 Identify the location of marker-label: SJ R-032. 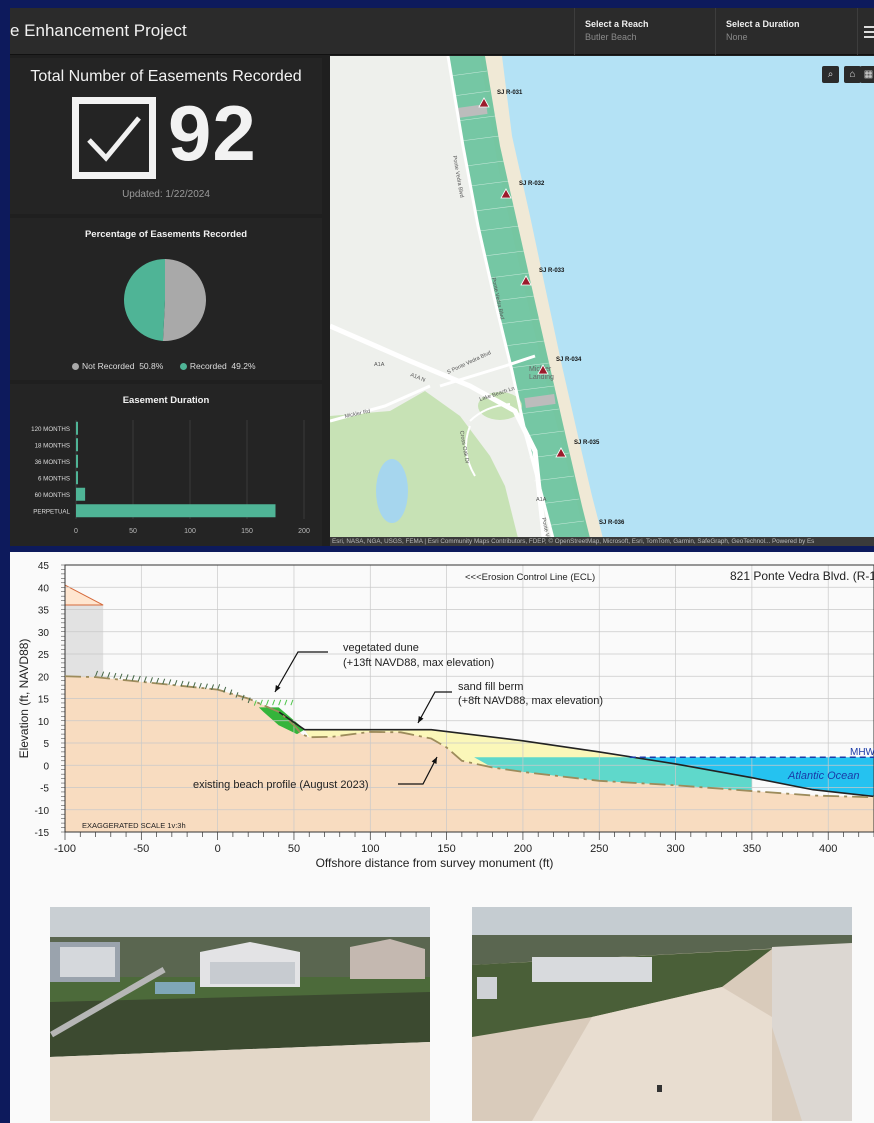
(532, 184).